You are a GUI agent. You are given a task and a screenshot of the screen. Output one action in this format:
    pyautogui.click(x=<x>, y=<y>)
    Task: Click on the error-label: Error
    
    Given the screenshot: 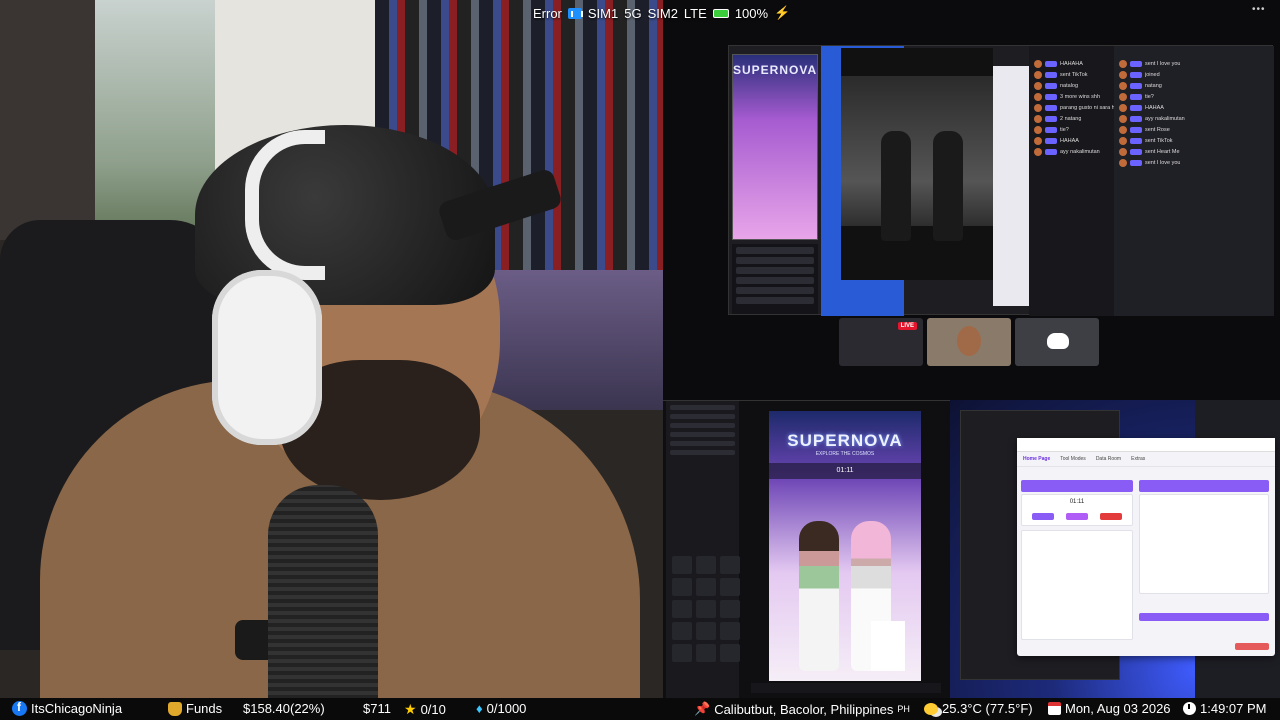 What is the action you would take?
    pyautogui.click(x=547, y=13)
    